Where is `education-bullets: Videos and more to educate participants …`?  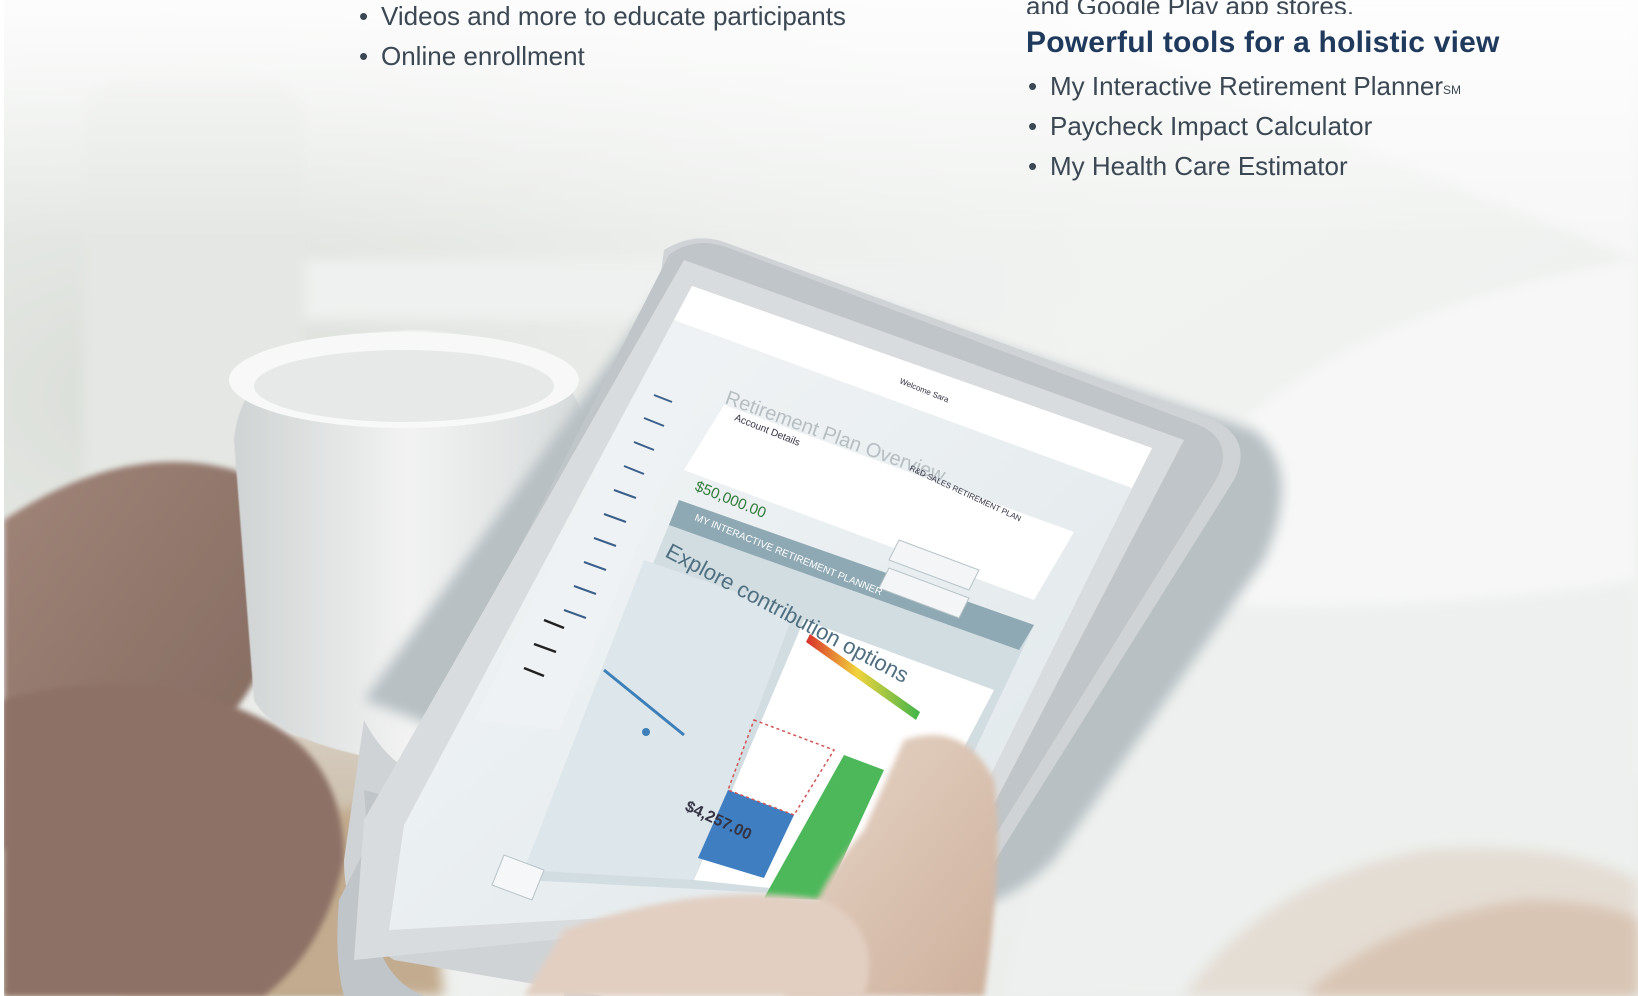
education-bullets: Videos and more to educate participants … is located at coordinates (637, 38).